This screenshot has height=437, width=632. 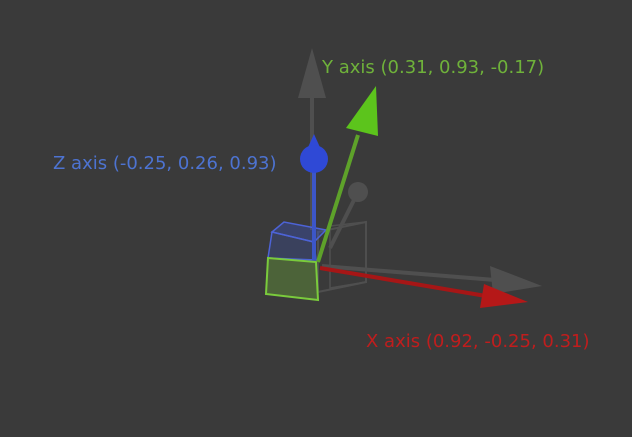 I want to click on y-axis-arrow, so click(x=347, y=174).